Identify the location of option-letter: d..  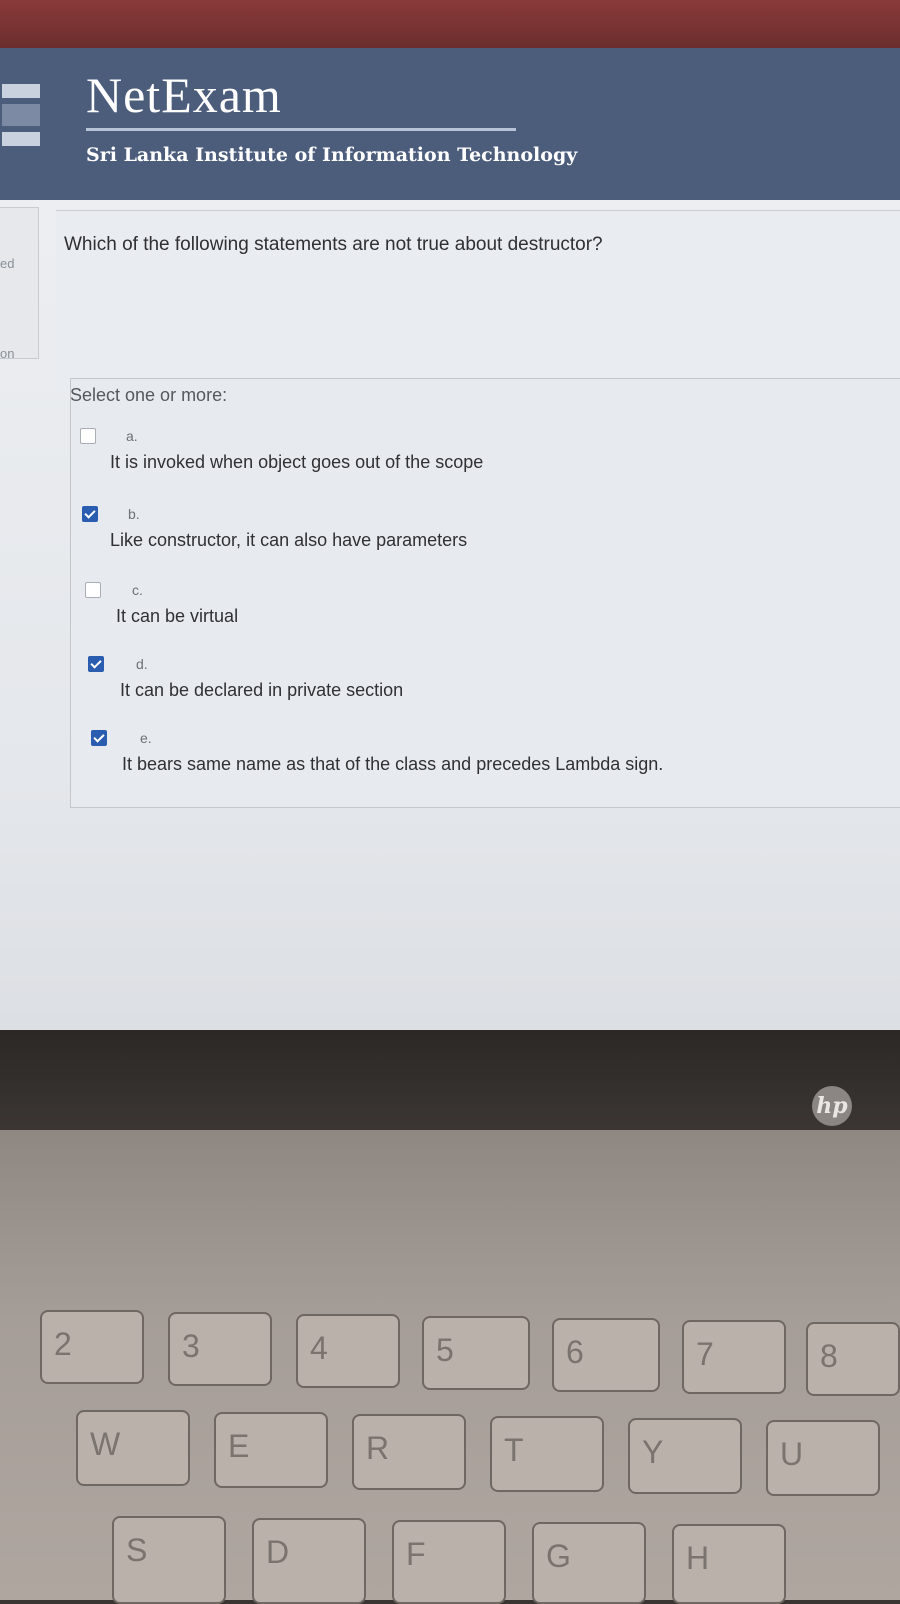
(142, 664).